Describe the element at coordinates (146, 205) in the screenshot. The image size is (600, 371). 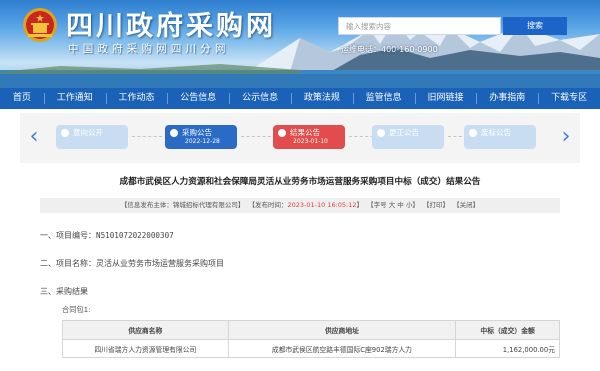
I see `publisher-prefix: 【信息发布主体：` at that location.